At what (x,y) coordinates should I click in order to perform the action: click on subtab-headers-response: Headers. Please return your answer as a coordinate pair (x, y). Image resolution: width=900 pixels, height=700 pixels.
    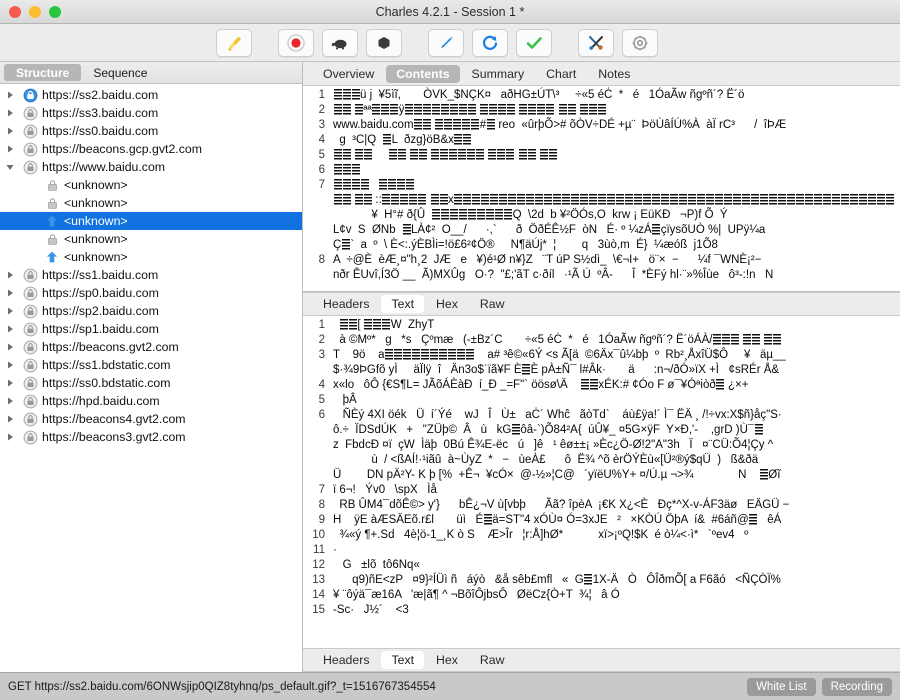
    Looking at the image, I should click on (346, 660).